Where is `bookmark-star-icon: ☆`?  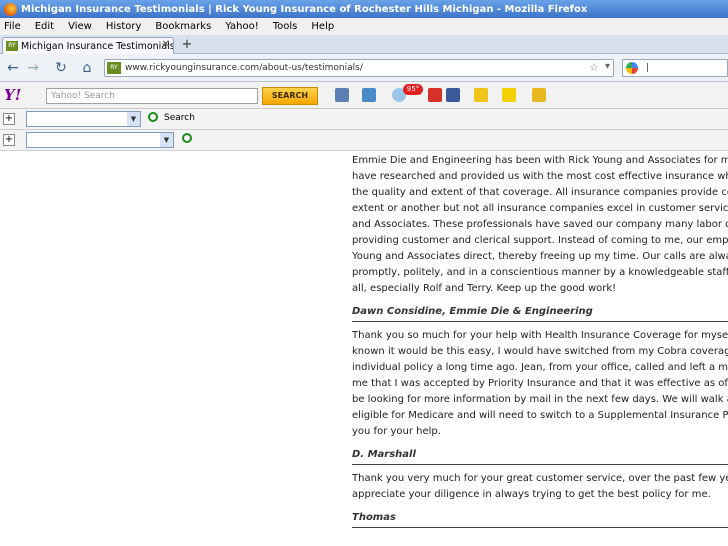
bookmark-star-icon: ☆ is located at coordinates (594, 67).